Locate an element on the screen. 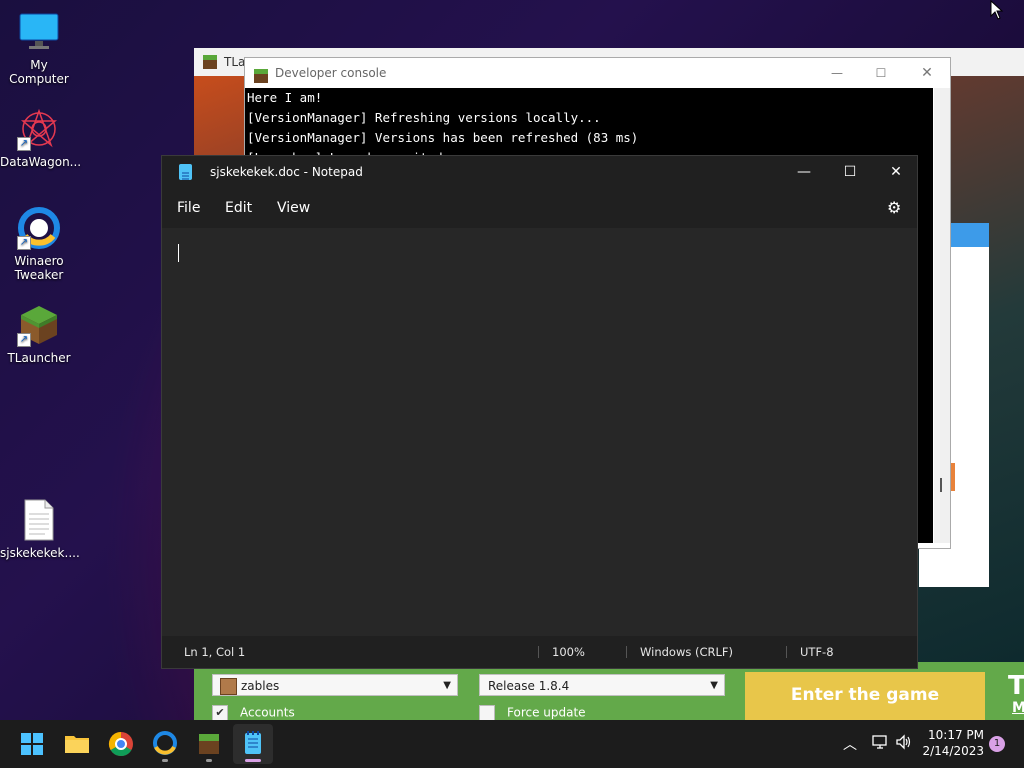 This screenshot has width=1024, height=768. taskbar: ︿ 10:17 PM 2/14/2023 1 is located at coordinates (512, 744).